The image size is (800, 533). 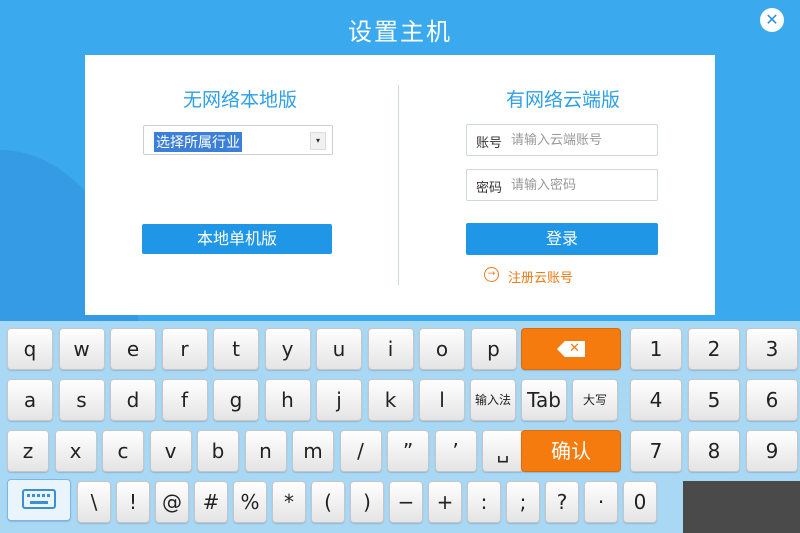 I want to click on account-input, so click(x=581, y=140).